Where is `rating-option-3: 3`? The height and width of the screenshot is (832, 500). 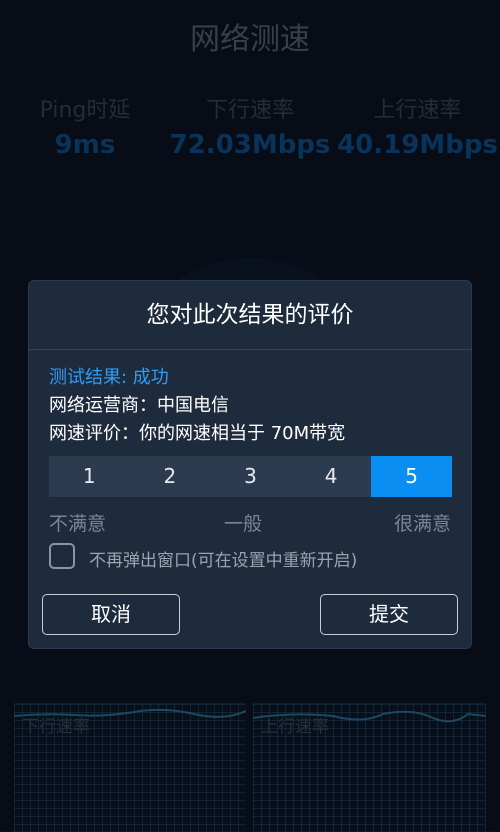 rating-option-3: 3 is located at coordinates (250, 476).